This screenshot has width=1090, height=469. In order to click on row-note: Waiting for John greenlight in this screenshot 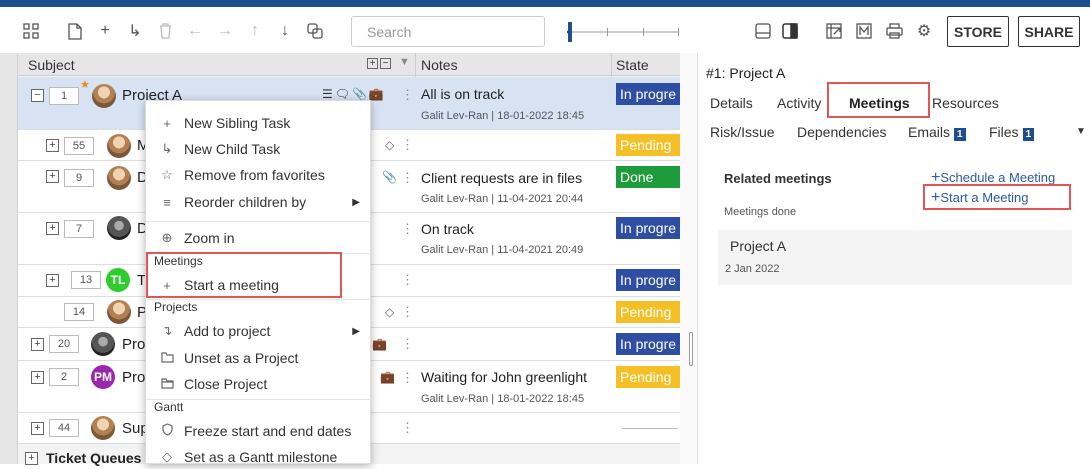, I will do `click(504, 377)`.